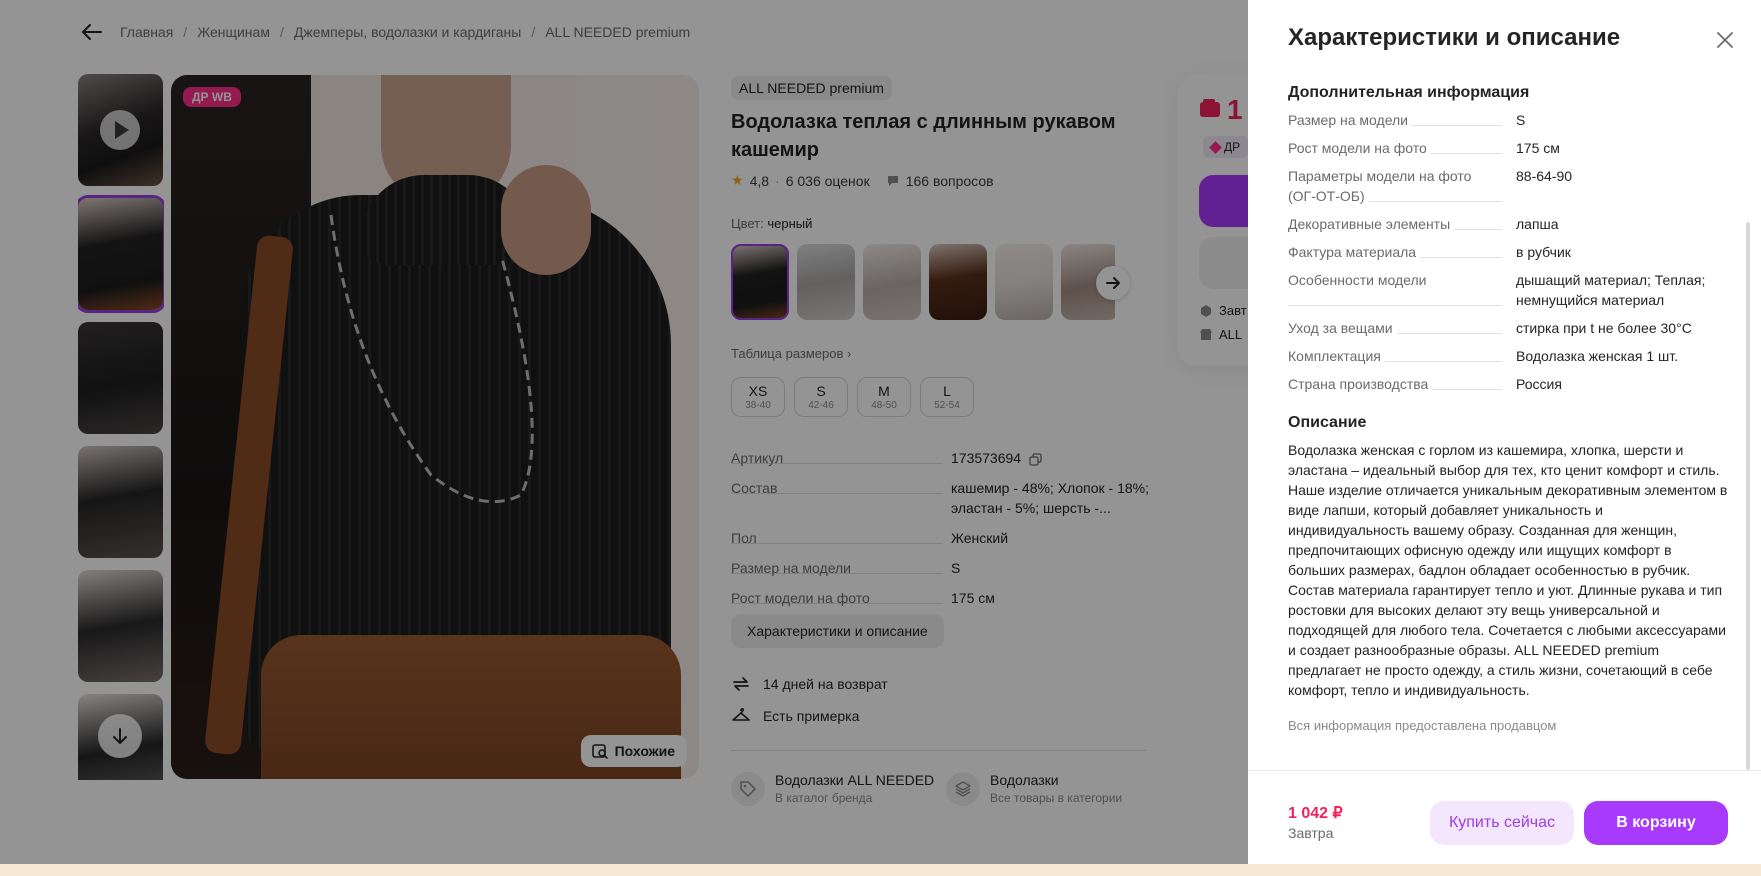 This screenshot has height=876, width=1761. Describe the element at coordinates (1409, 92) in the screenshot. I see `extra-info-title: Дополнительная информация` at that location.